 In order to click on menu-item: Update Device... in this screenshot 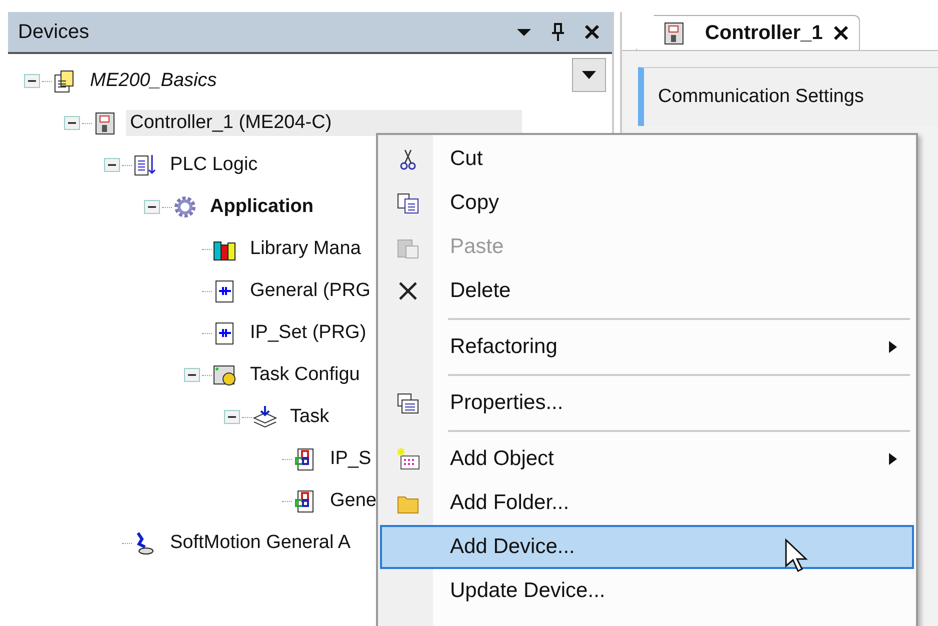, I will do `click(647, 591)`.